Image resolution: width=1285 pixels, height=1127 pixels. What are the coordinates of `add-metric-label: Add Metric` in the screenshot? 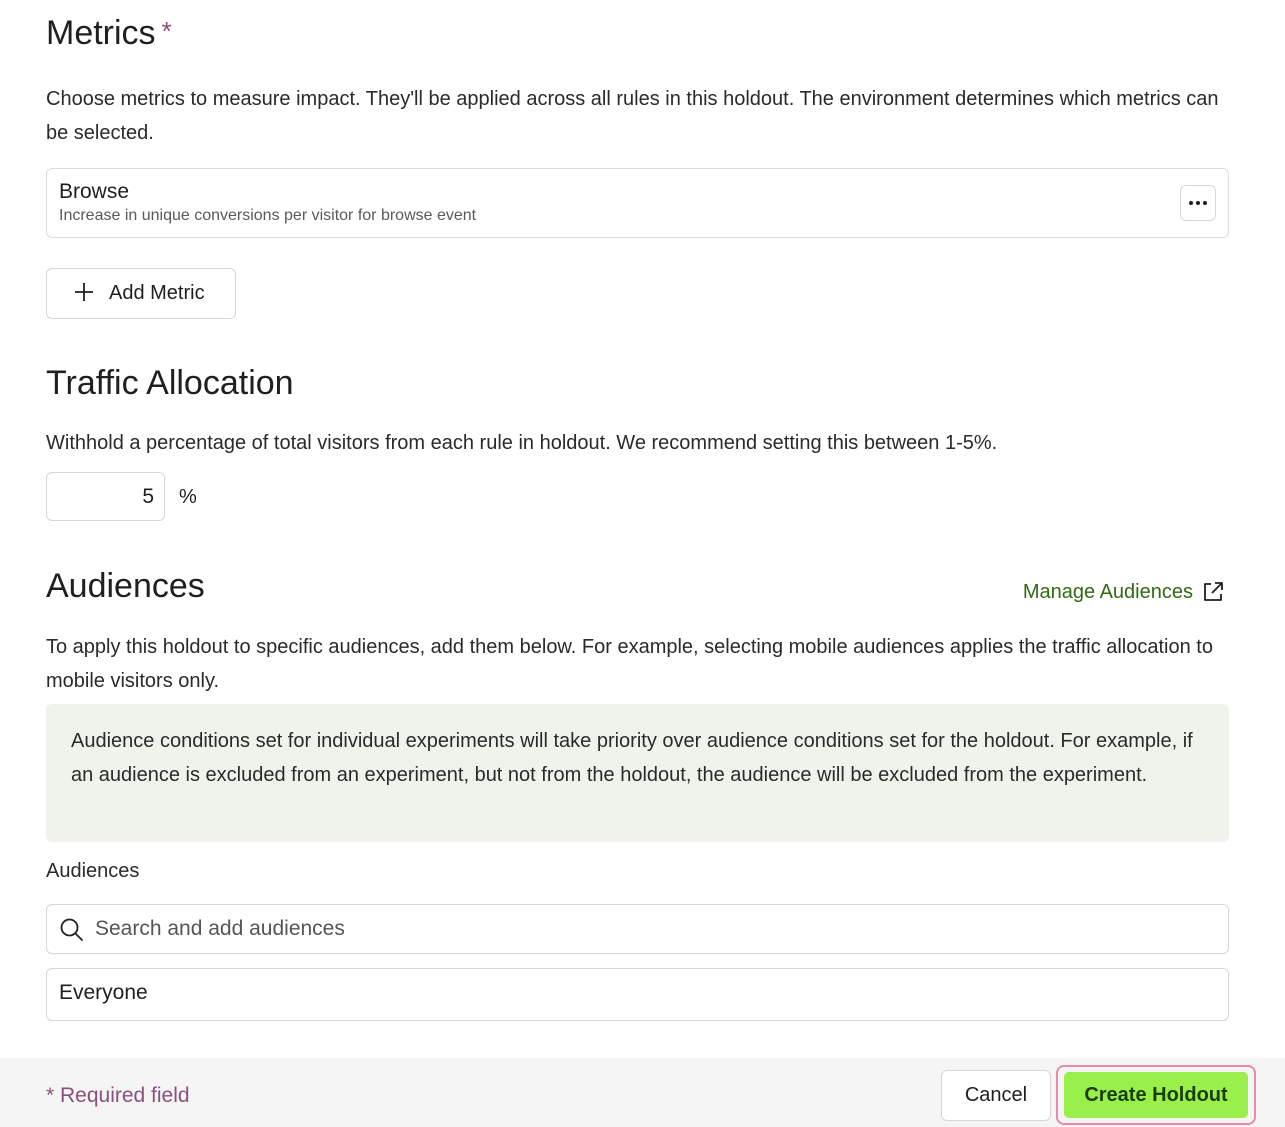 It's located at (157, 293).